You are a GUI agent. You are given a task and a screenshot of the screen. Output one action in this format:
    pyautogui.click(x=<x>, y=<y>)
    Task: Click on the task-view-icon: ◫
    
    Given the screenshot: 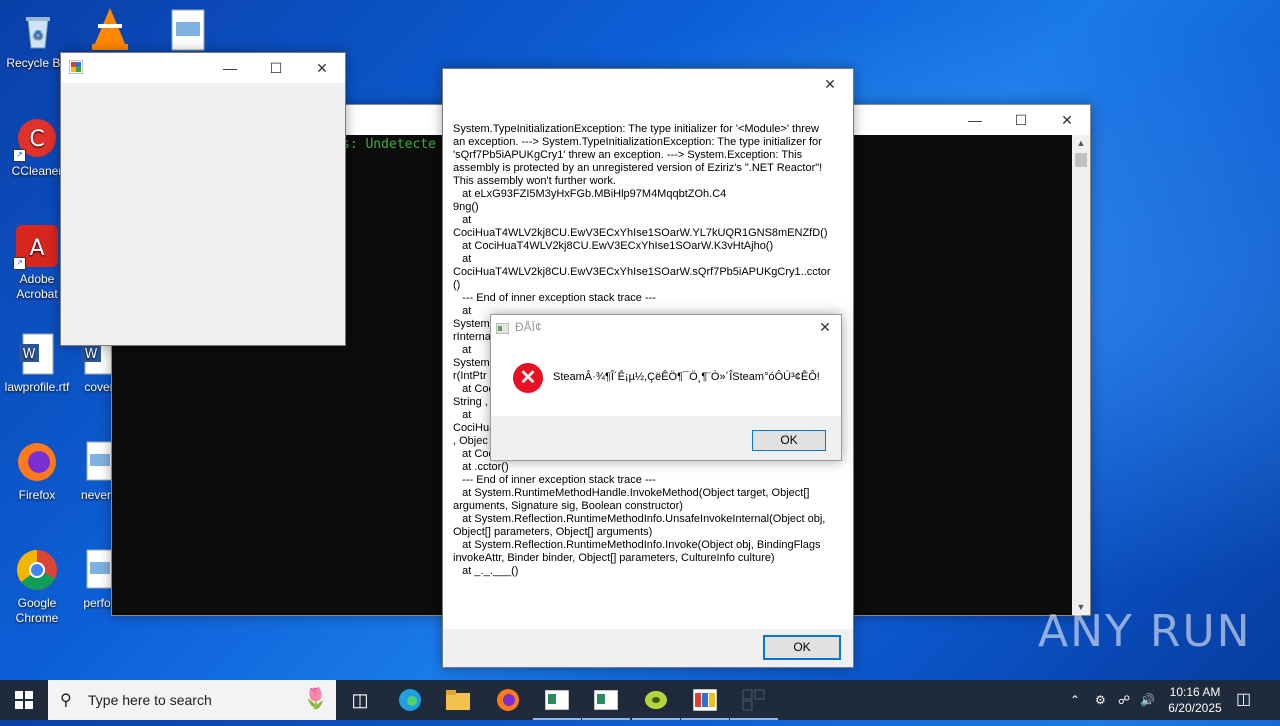 What is the action you would take?
    pyautogui.click(x=360, y=700)
    